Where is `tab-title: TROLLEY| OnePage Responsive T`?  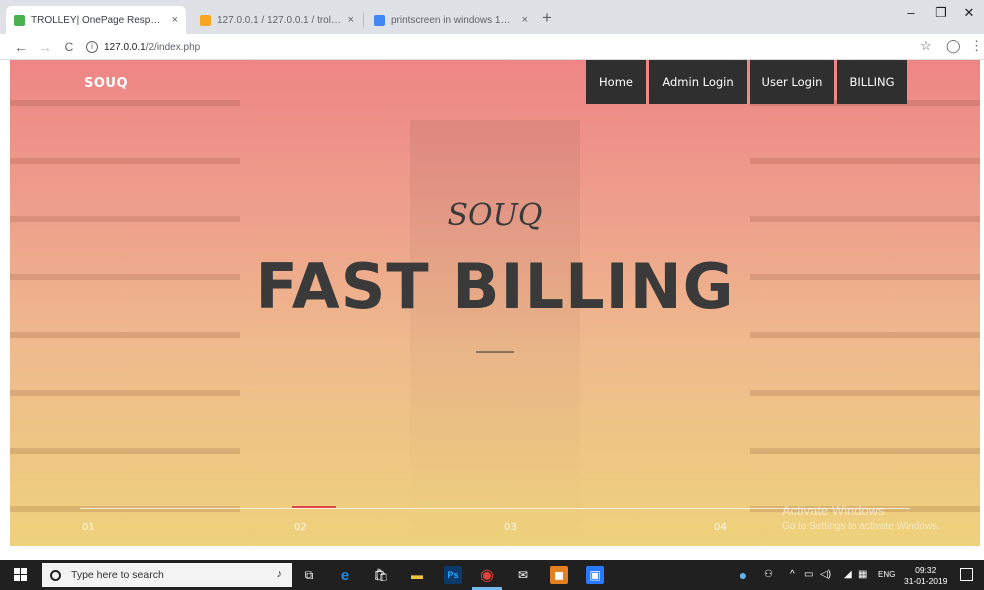 tab-title: TROLLEY| OnePage Responsive T is located at coordinates (98, 20).